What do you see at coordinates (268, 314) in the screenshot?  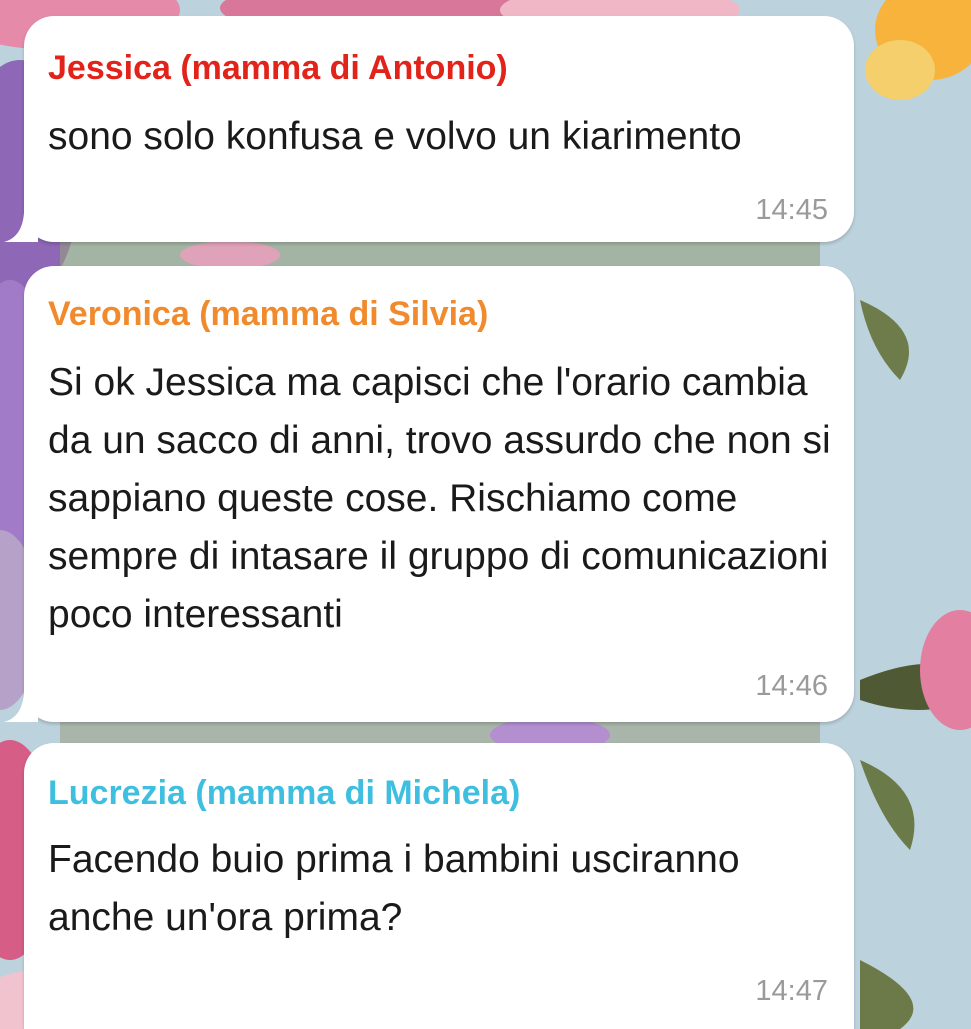 I see `message-sender: Veronica (mamma di Silvia)` at bounding box center [268, 314].